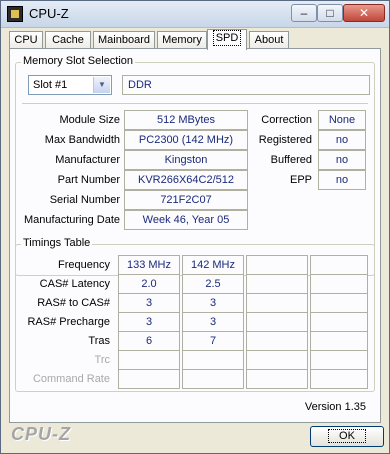 Image resolution: width=390 pixels, height=454 pixels. I want to click on chevron-down-icon: ▼, so click(101, 85).